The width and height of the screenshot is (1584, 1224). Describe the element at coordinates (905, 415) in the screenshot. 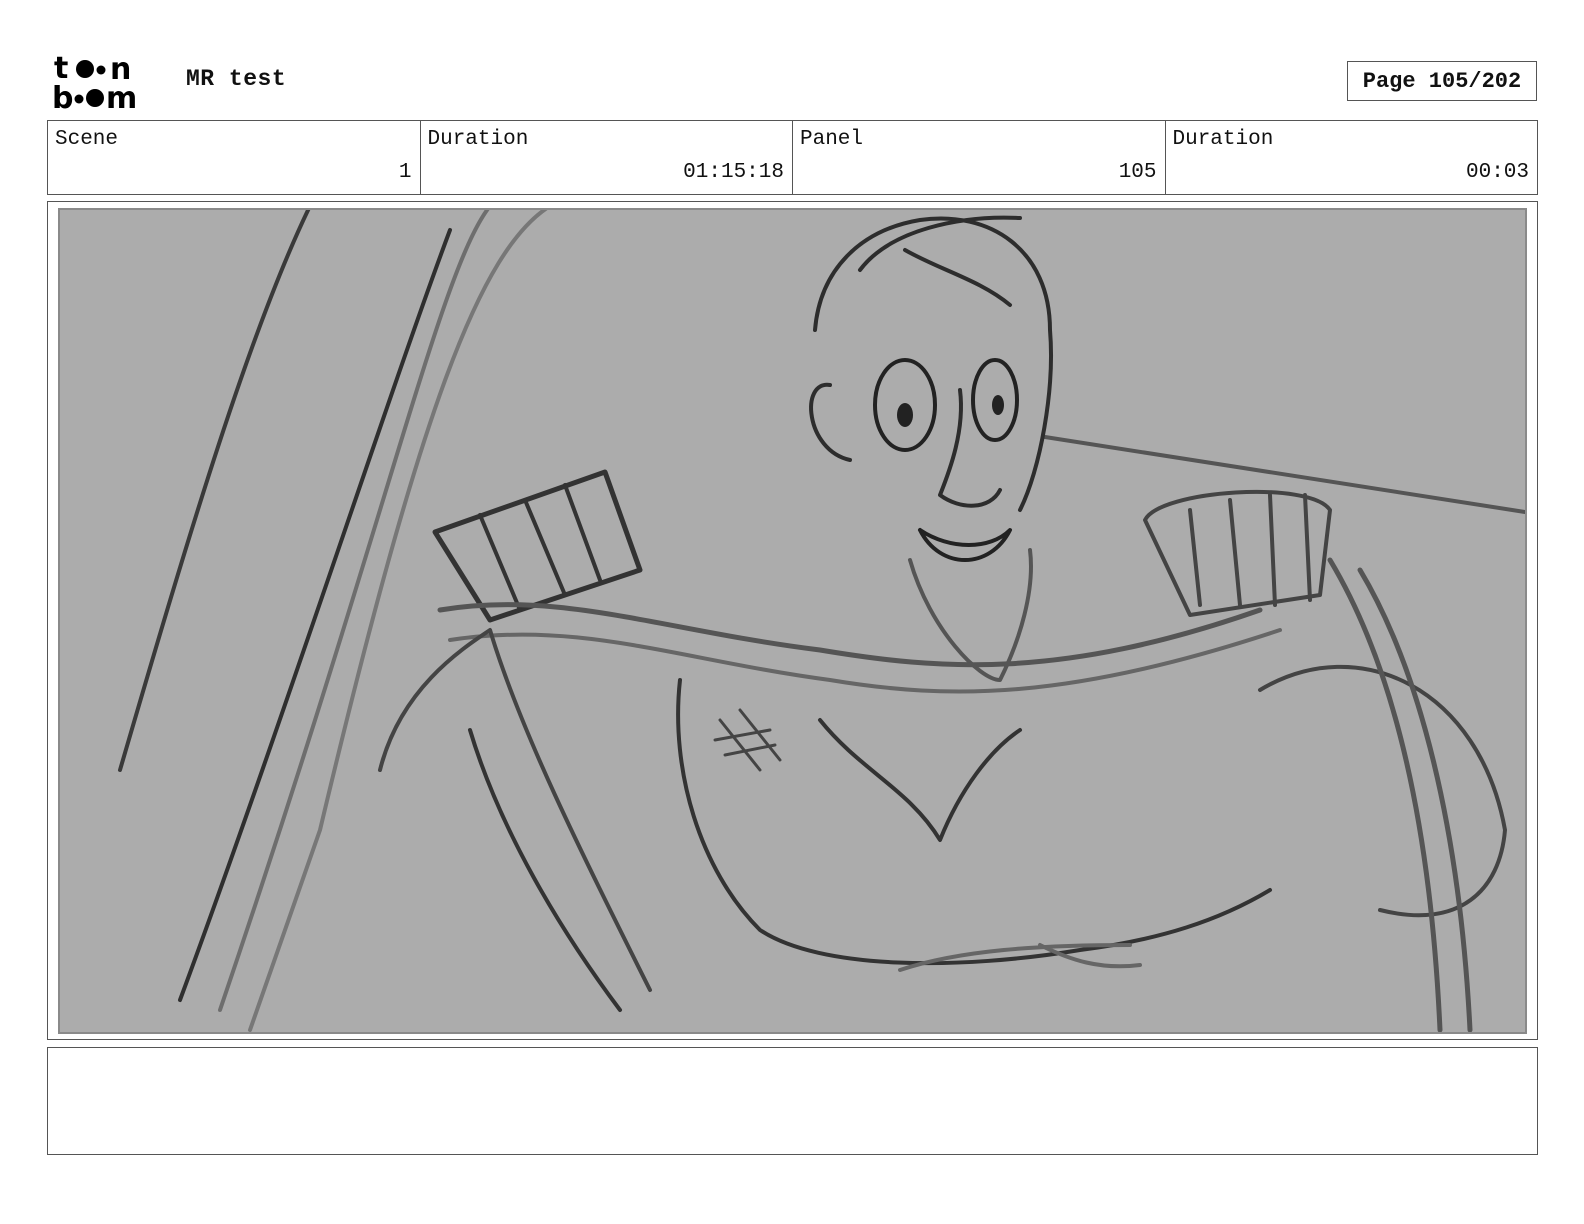

I see `sketch-pupil-left` at that location.